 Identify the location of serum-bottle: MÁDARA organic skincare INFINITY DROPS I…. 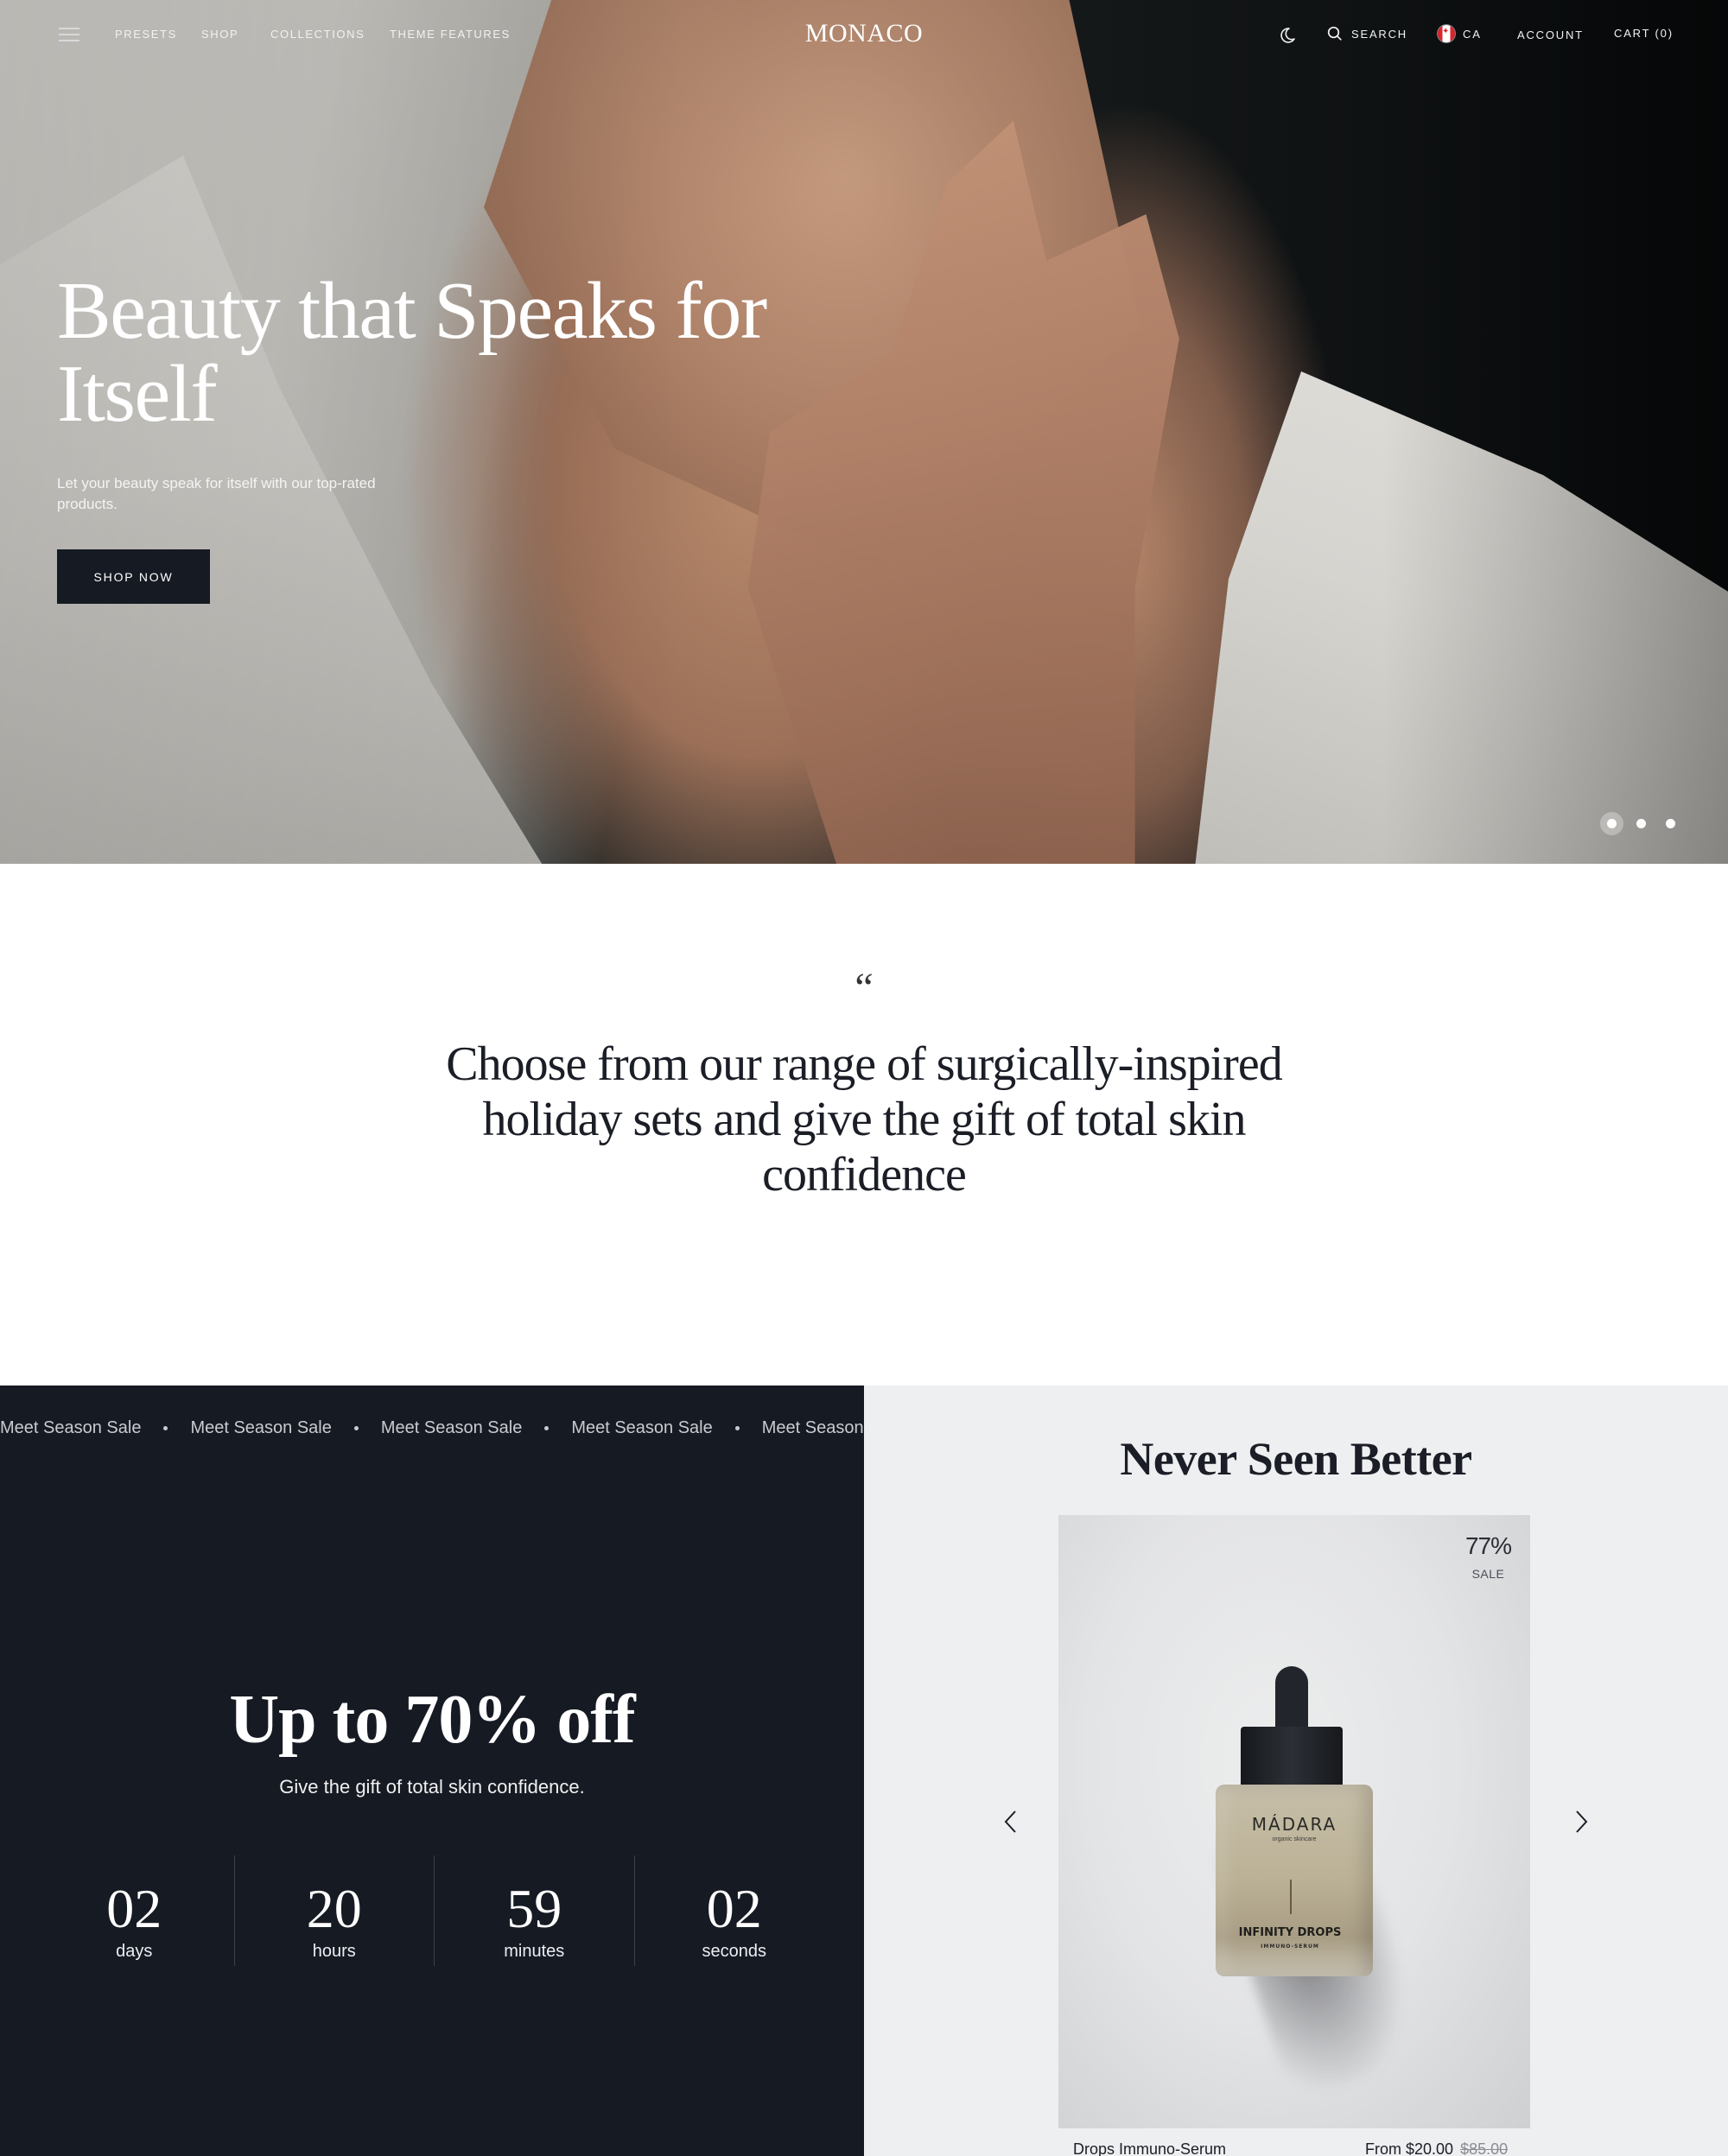
(1294, 1881).